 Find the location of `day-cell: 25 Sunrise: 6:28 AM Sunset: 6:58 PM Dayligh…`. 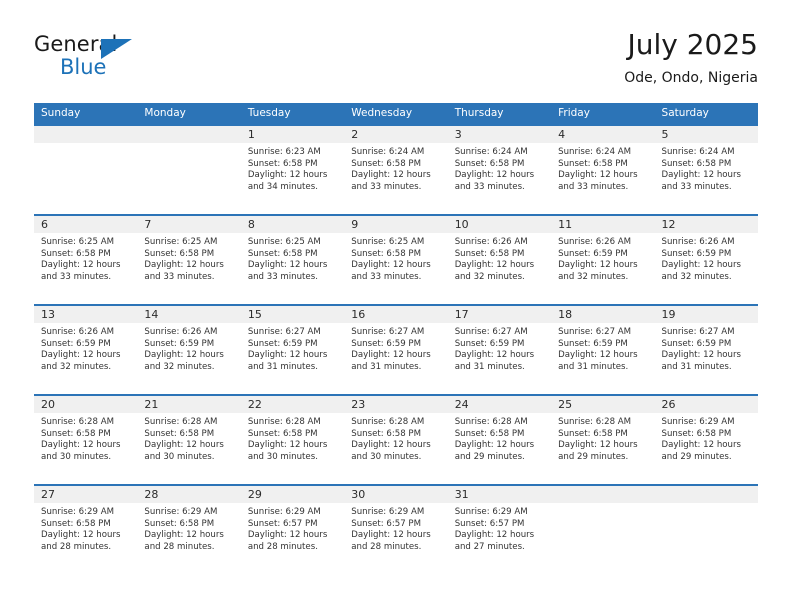

day-cell: 25 Sunrise: 6:28 AM Sunset: 6:58 PM Dayligh… is located at coordinates (603, 440).